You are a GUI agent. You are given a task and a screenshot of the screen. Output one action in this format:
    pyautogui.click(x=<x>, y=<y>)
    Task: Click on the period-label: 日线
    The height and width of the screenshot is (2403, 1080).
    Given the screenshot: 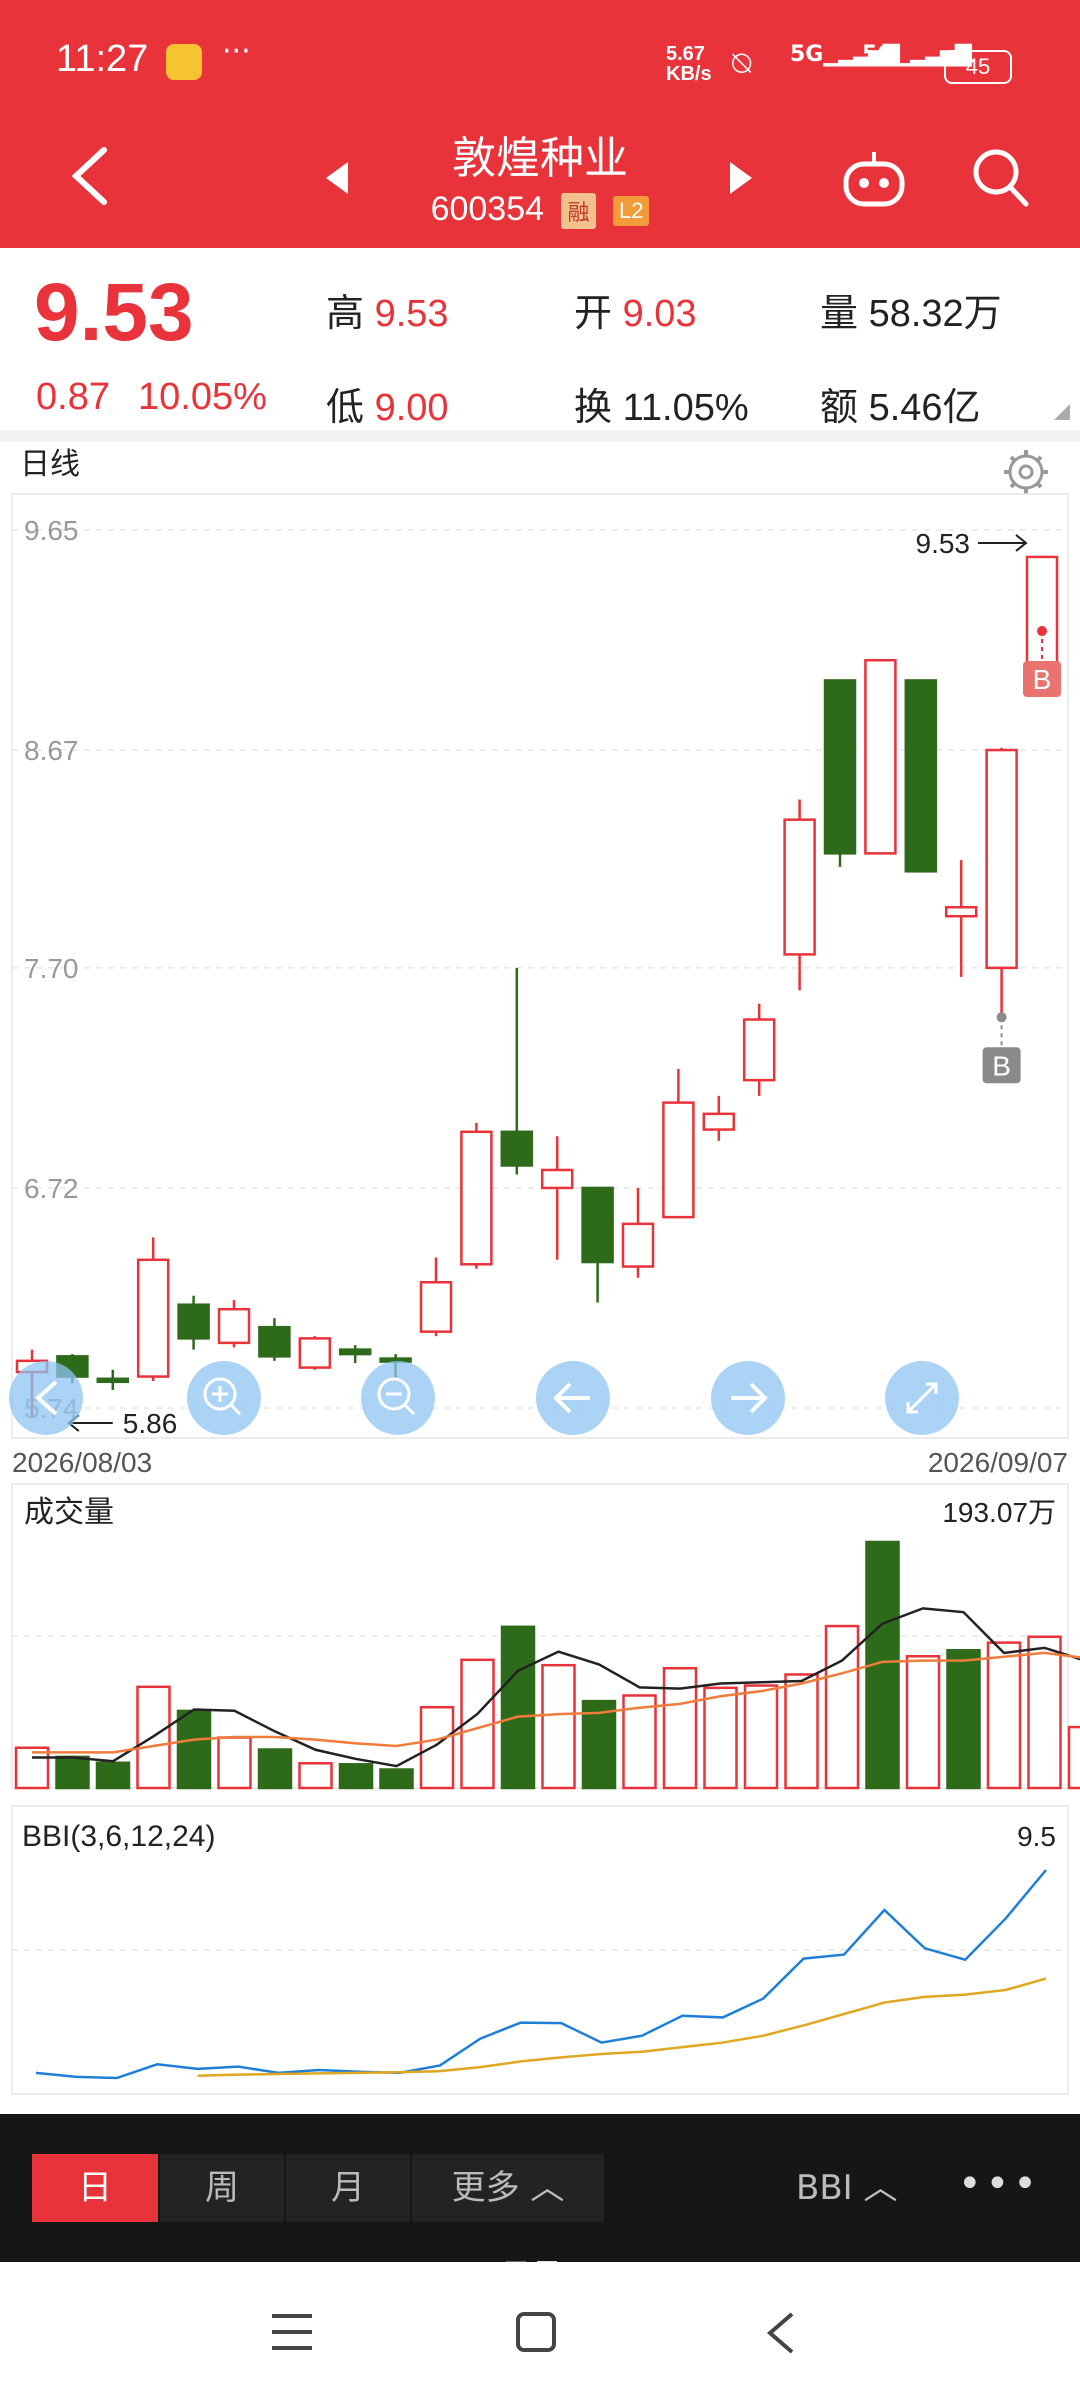 What is the action you would take?
    pyautogui.click(x=50, y=464)
    